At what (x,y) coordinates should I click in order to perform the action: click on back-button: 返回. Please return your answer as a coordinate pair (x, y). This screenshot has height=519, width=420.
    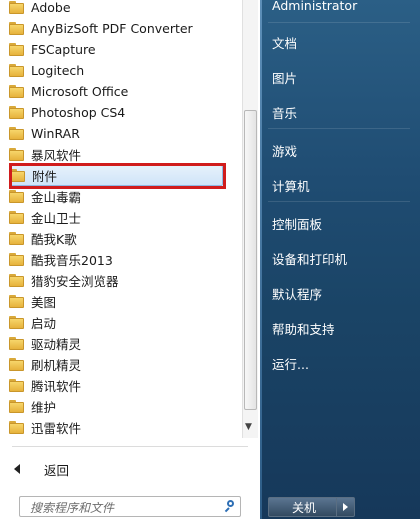
    Looking at the image, I should click on (41, 469).